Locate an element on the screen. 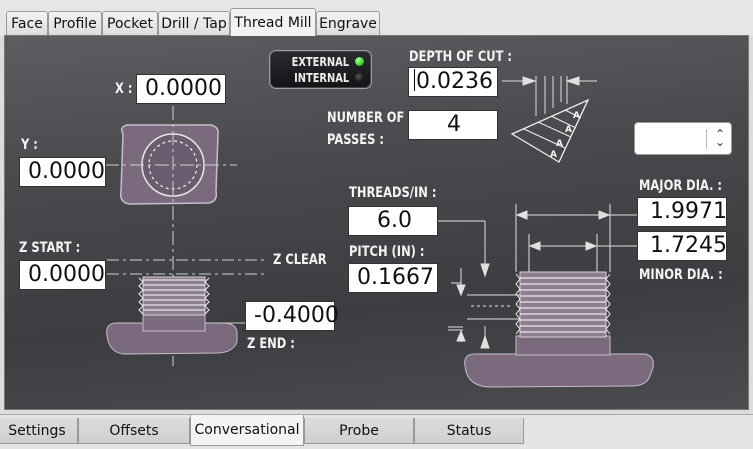 The image size is (753, 449). passes-label-line1: NUMBER OF is located at coordinates (366, 118).